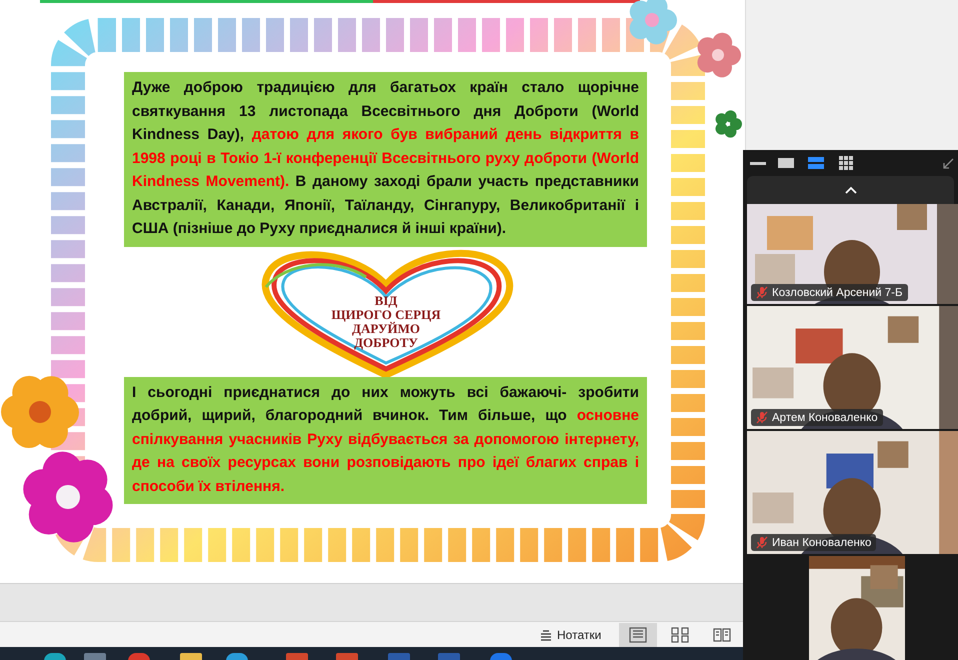 Image resolution: width=958 pixels, height=660 pixels. Describe the element at coordinates (948, 164) in the screenshot. I see `exit-fullscreen-icon` at that location.